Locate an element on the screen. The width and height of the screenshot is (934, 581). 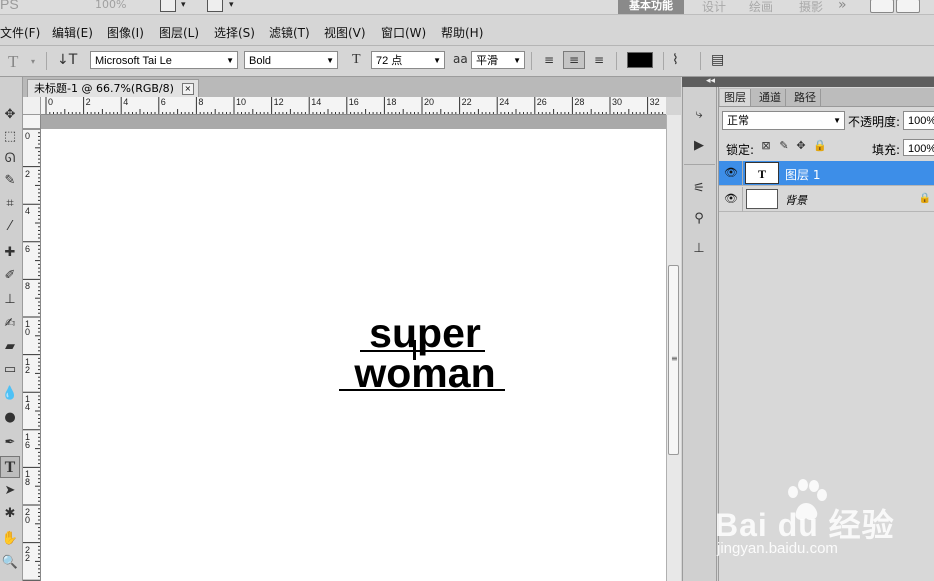
zoom-level-select: 100% is located at coordinates (110, 5).